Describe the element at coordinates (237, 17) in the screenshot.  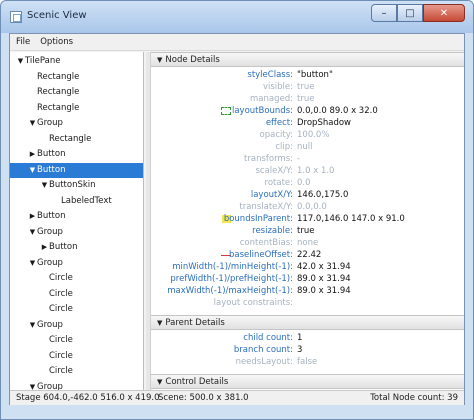
I see `title-bar: Scenic View – □ ✕` at that location.